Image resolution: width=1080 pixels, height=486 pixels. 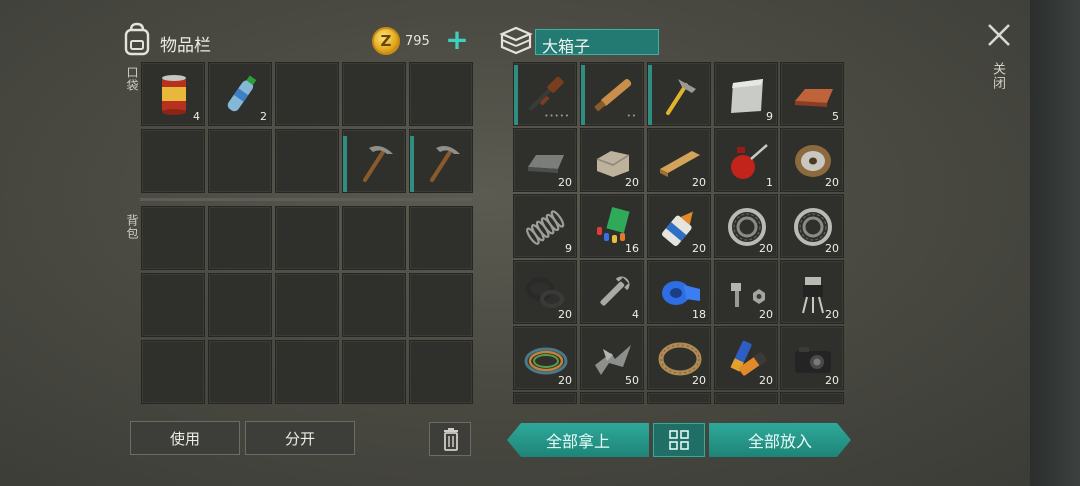 I want to click on wrench-icon, so click(x=615, y=291).